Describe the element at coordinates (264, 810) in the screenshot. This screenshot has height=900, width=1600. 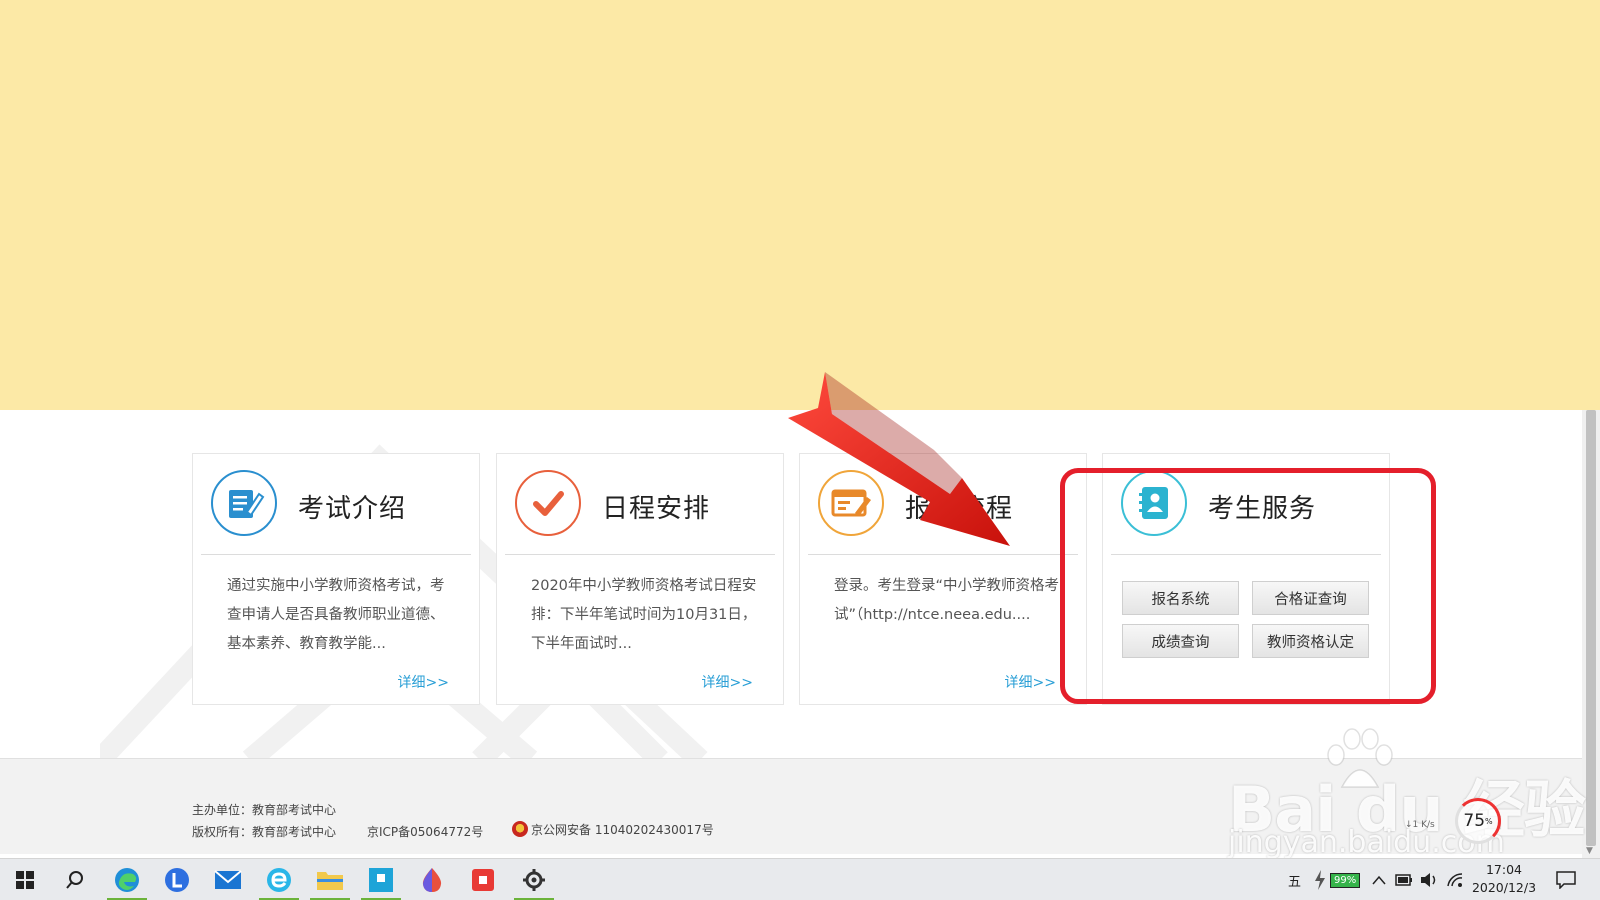
I see `footer-sponsor: 主办单位：教育部考试中心` at that location.